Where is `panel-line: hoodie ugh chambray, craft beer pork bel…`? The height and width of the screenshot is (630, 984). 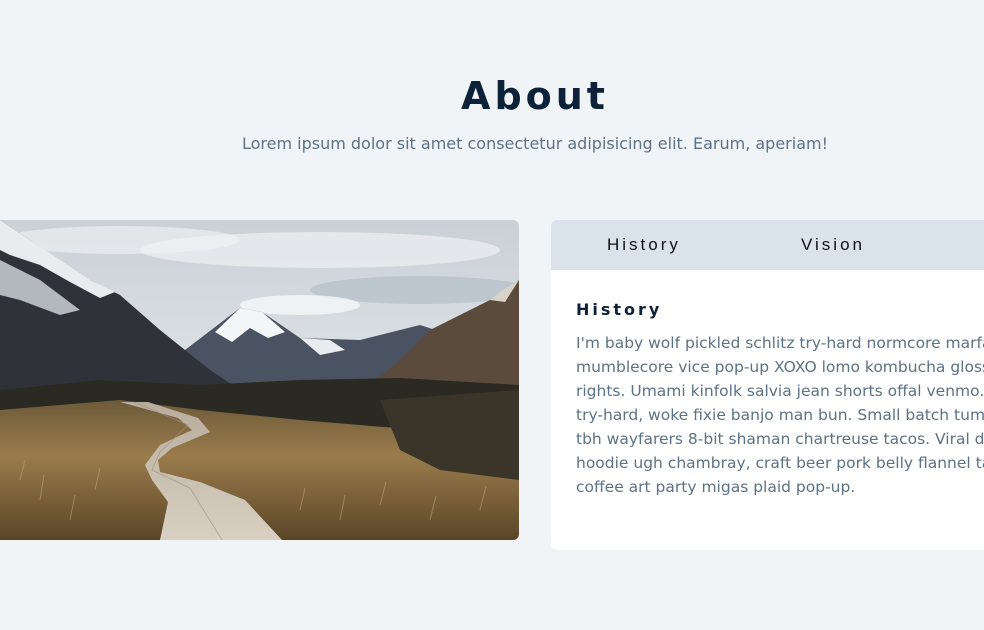
panel-line: hoodie ugh chambray, craft beer pork bel… is located at coordinates (780, 463).